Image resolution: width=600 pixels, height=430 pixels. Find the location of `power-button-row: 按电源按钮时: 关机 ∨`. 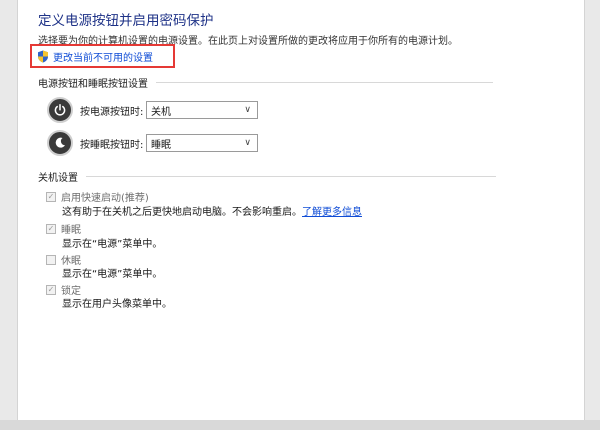

power-button-row: 按电源按钮时: 关机 ∨ is located at coordinates (152, 110).